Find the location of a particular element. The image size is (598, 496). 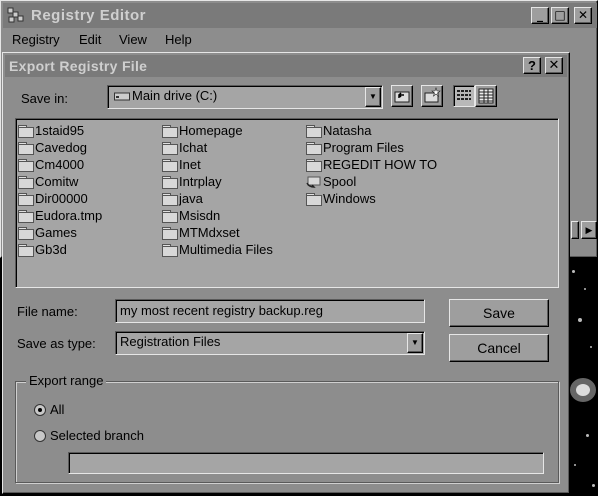

folder-item: Msisdn is located at coordinates (191, 216).